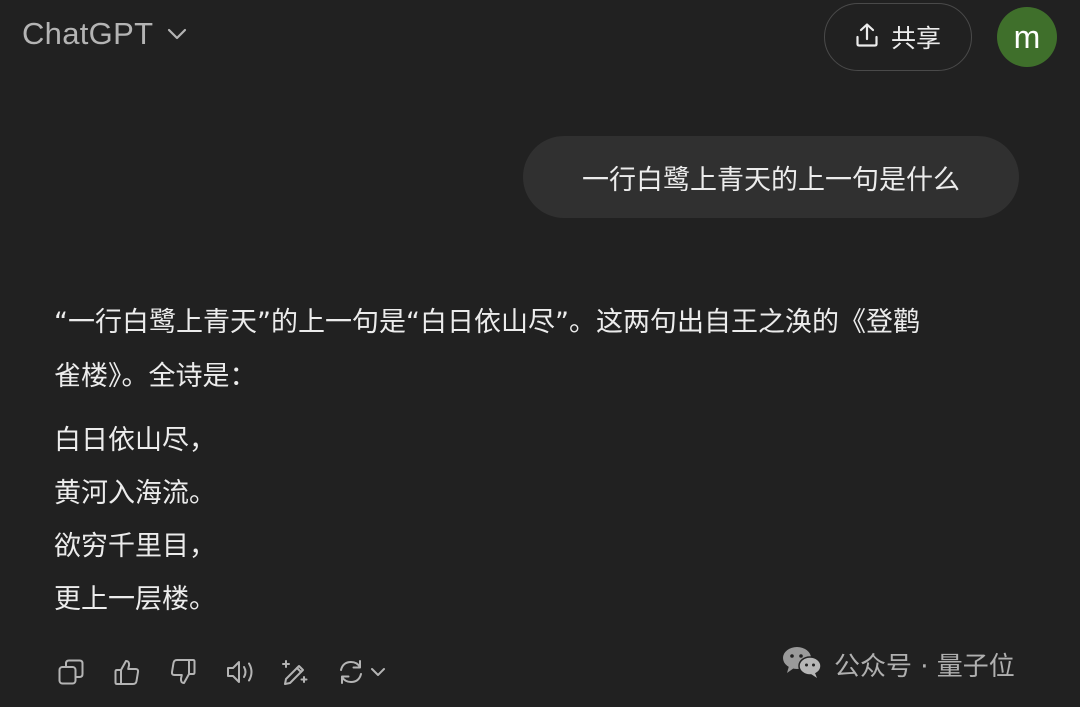  What do you see at coordinates (127, 672) in the screenshot?
I see `thumbs-up-icon` at bounding box center [127, 672].